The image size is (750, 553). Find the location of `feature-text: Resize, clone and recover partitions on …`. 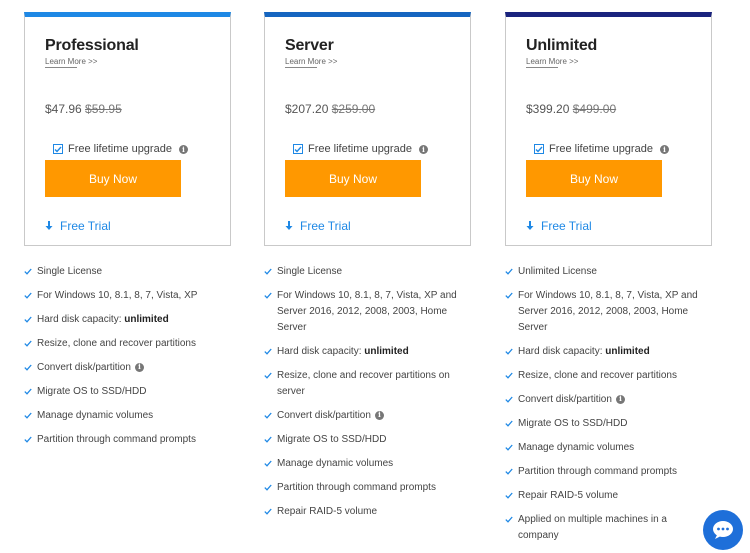

feature-text: Resize, clone and recover partitions on … is located at coordinates (363, 383).